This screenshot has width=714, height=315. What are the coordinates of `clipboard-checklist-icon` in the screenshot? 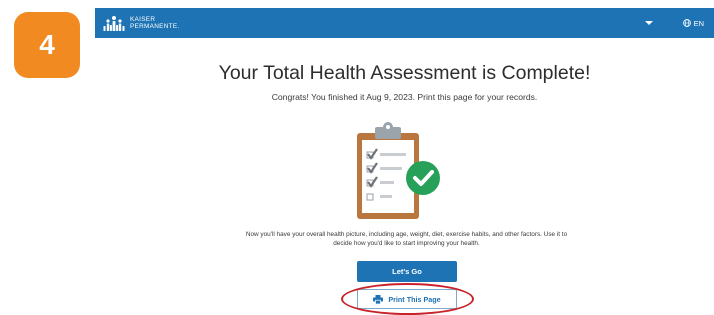 It's located at (398, 170).